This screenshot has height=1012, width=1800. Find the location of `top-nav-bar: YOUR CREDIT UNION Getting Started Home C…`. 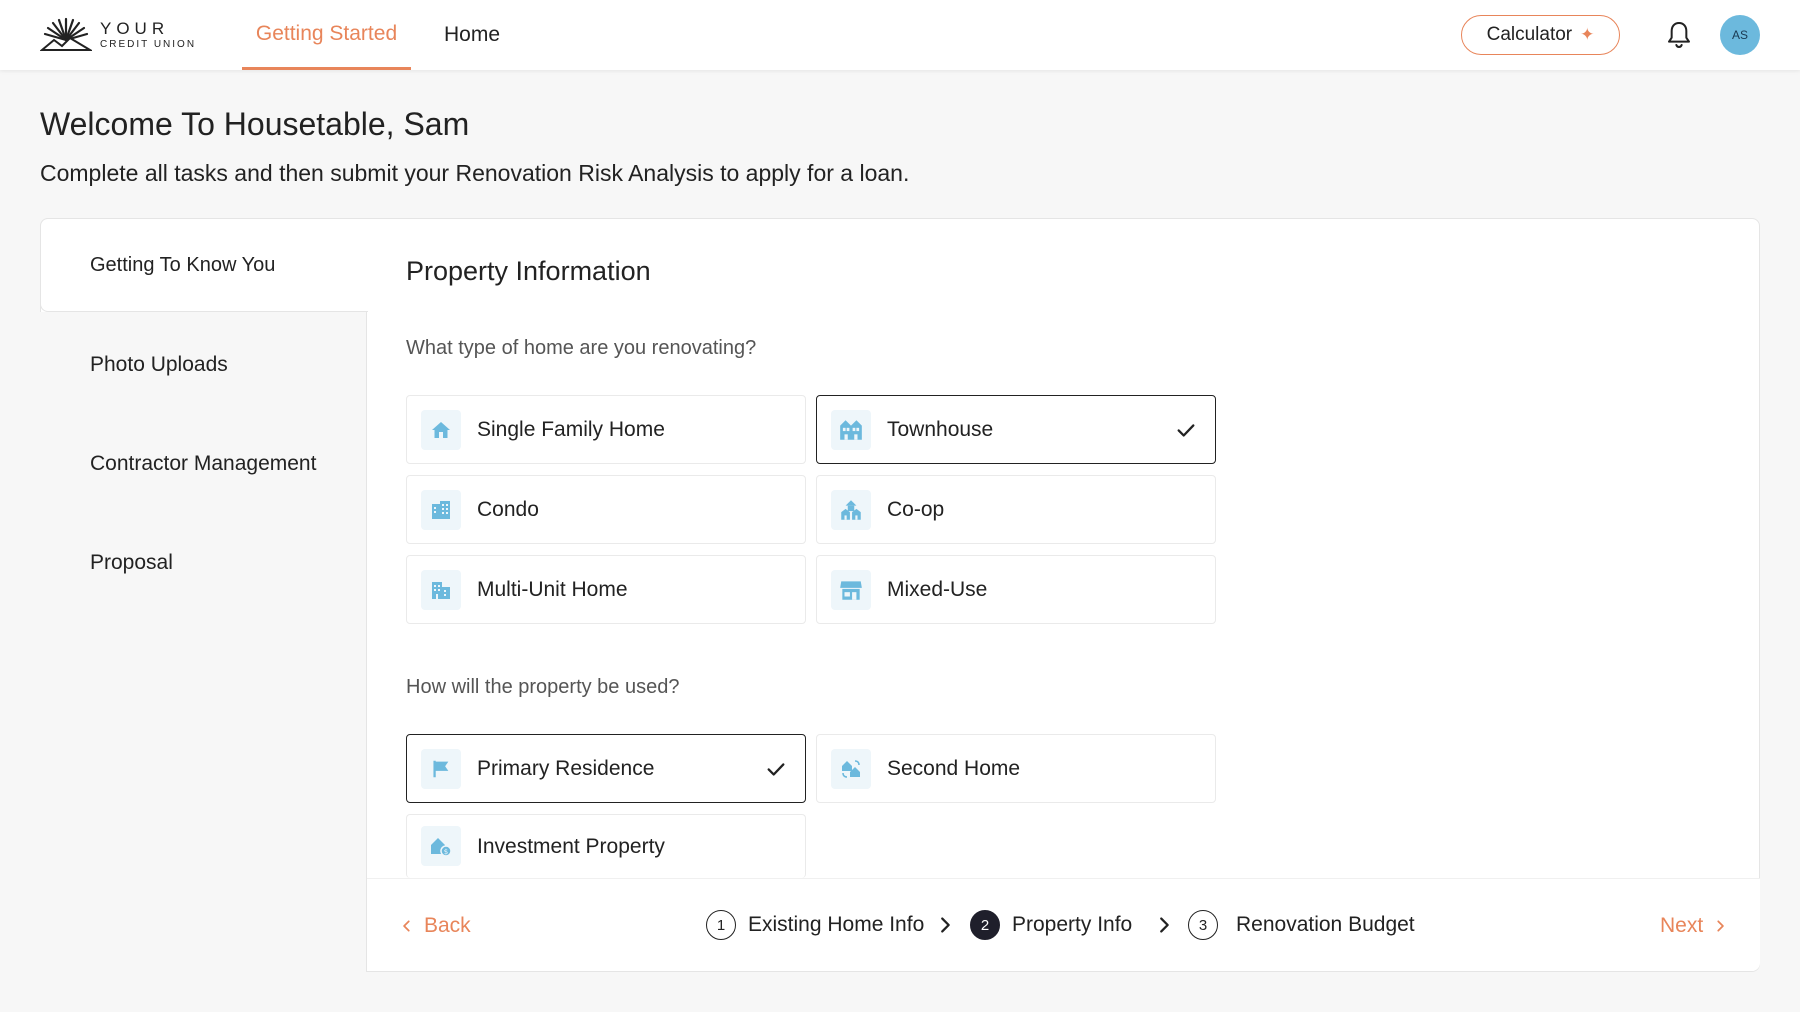

top-nav-bar: YOUR CREDIT UNION Getting Started Home C… is located at coordinates (900, 35).